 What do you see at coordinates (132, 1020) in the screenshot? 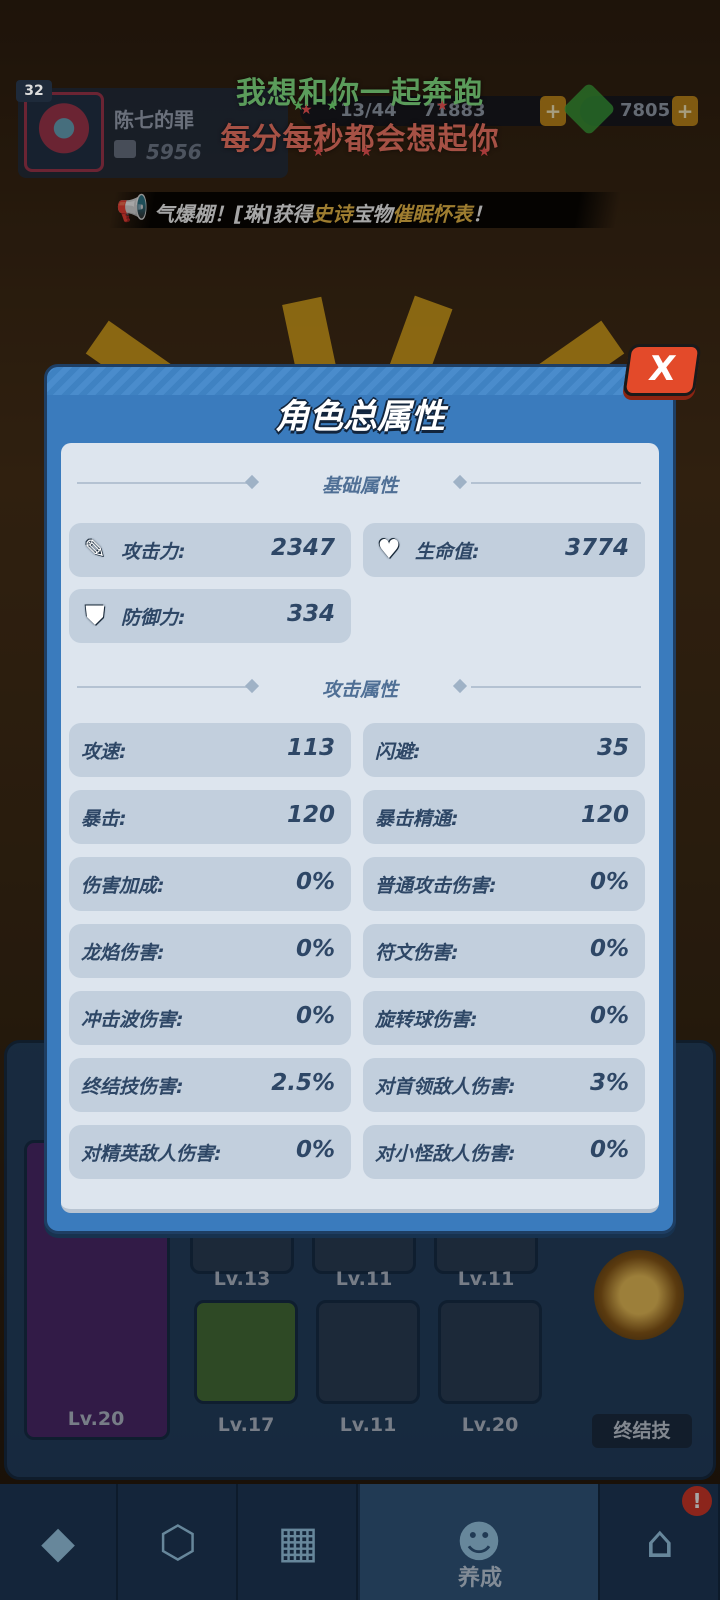
I see `stat-label: 冲击波伤害:` at bounding box center [132, 1020].